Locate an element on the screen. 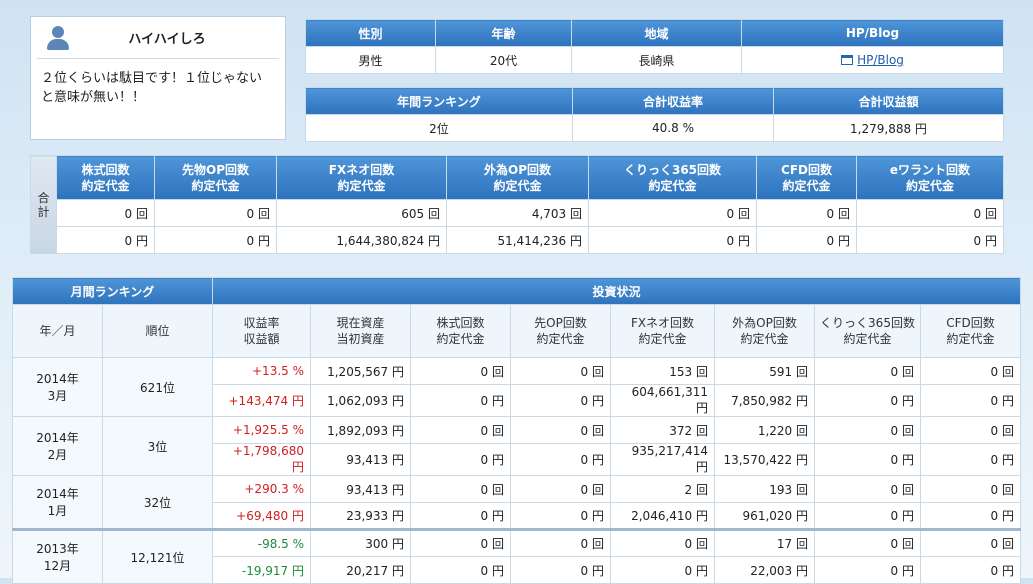 This screenshot has width=1033, height=584. info-region: 長崎県 is located at coordinates (656, 60).